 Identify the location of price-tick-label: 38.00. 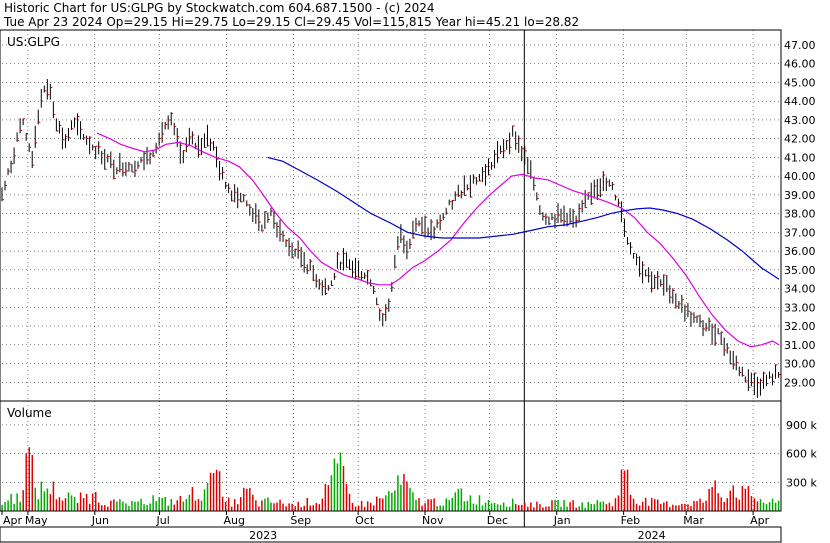
(800, 214).